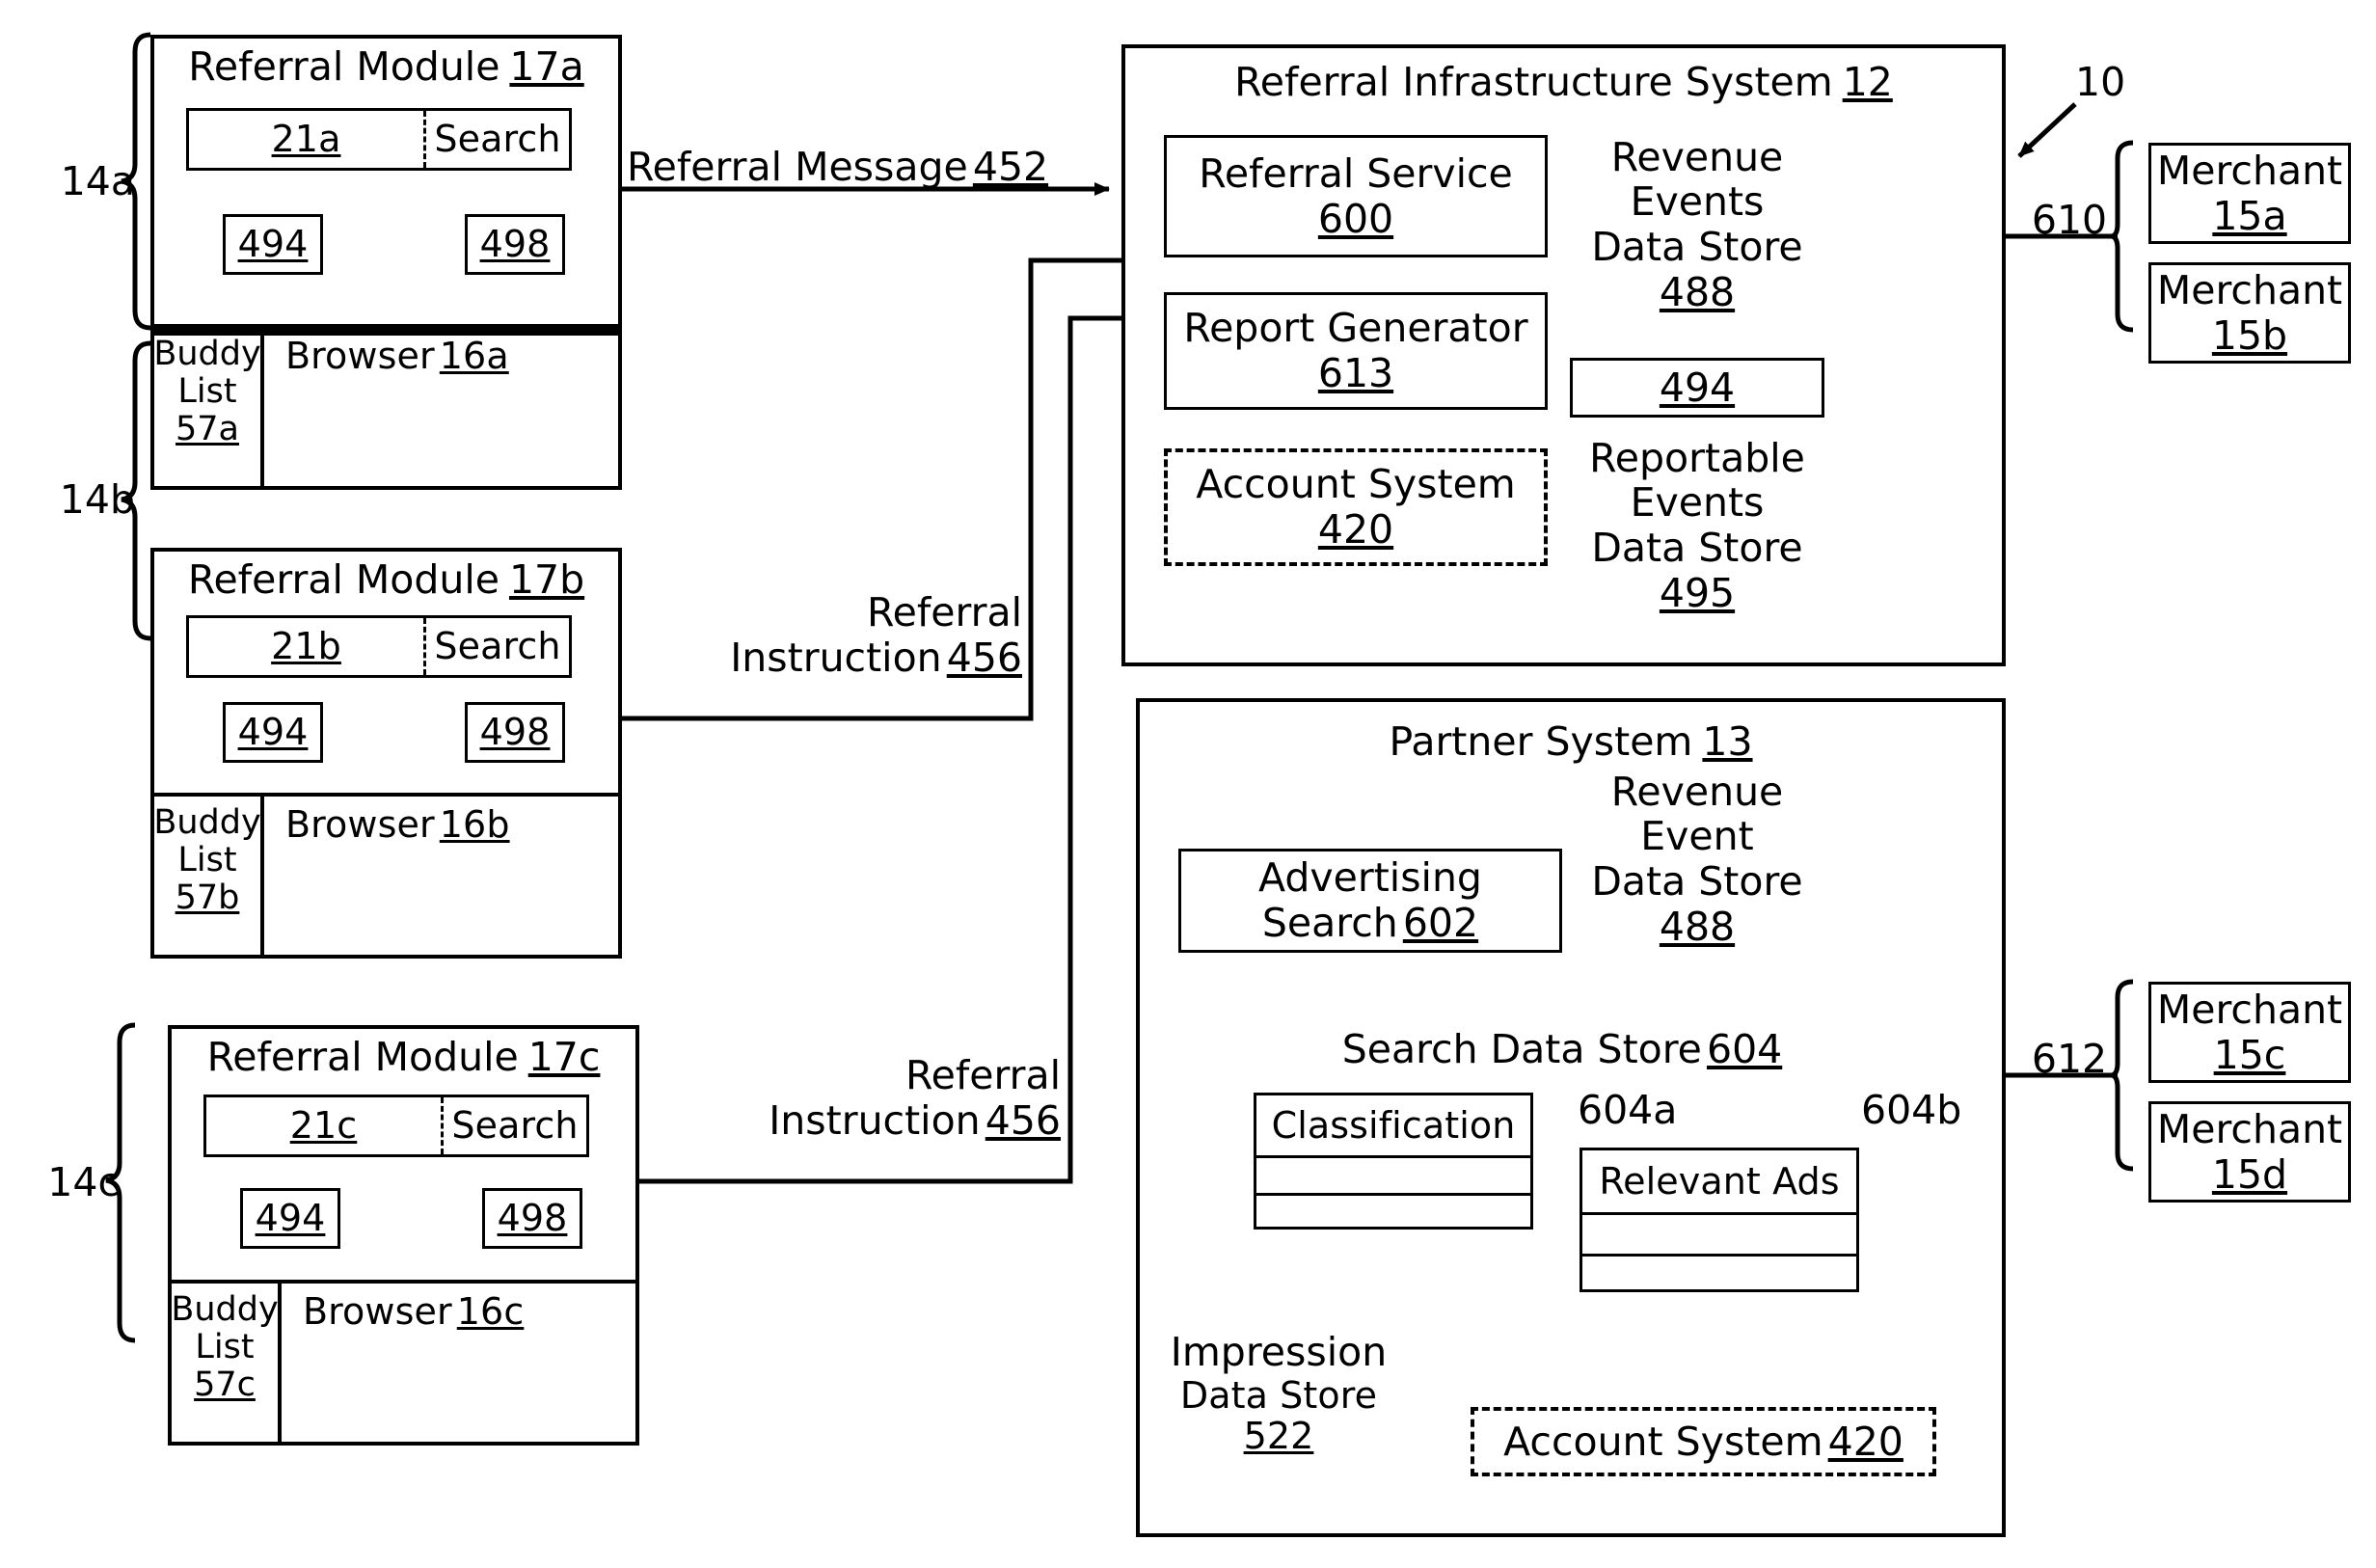 The width and height of the screenshot is (2376, 1568). I want to click on client-14b-module-ref: 17b, so click(546, 579).